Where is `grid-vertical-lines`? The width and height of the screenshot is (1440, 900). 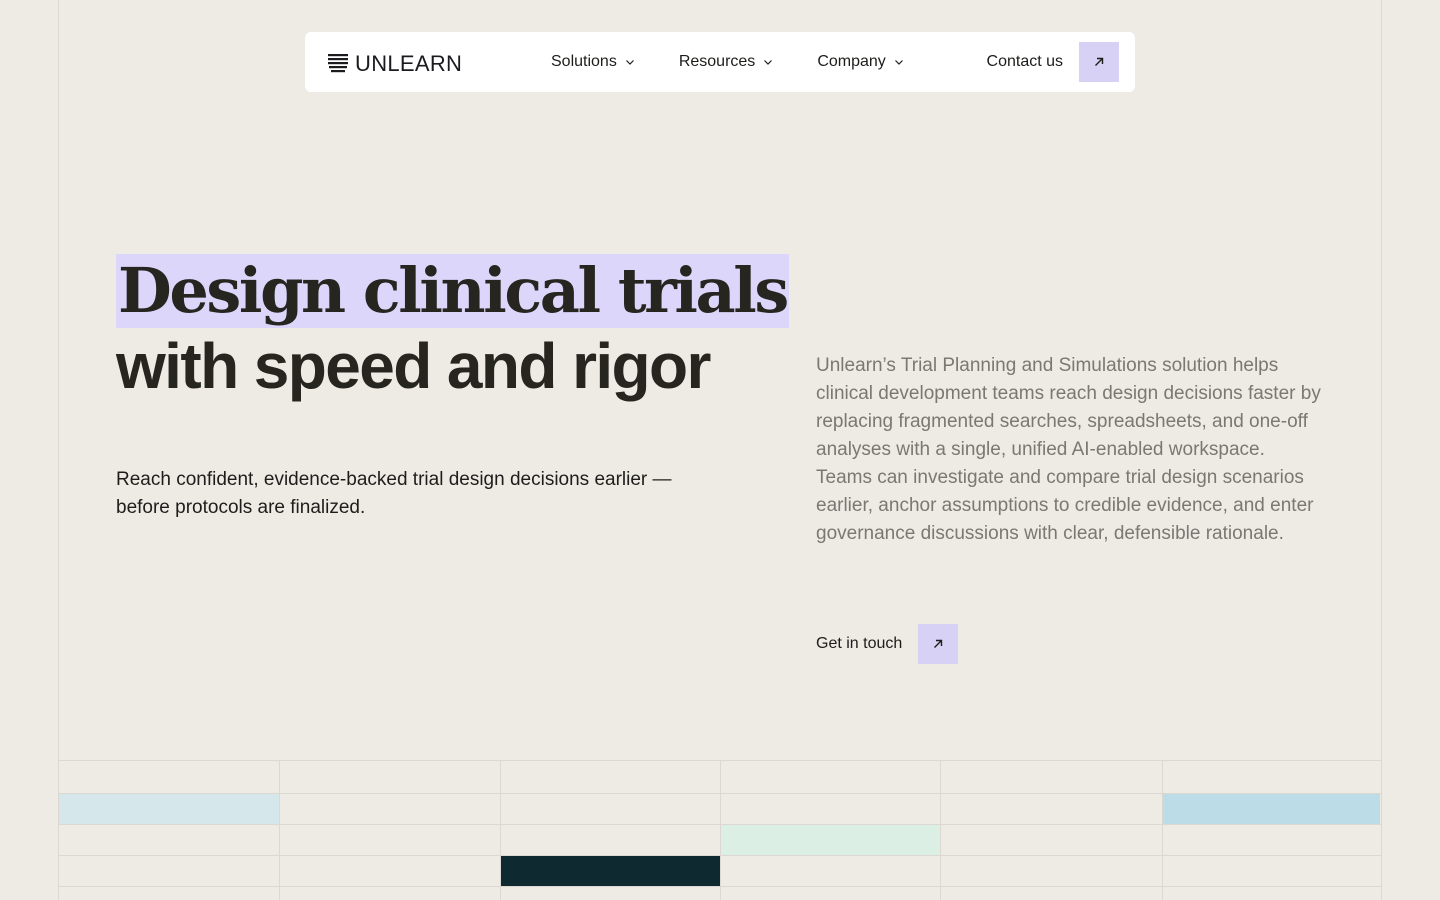 grid-vertical-lines is located at coordinates (720, 830).